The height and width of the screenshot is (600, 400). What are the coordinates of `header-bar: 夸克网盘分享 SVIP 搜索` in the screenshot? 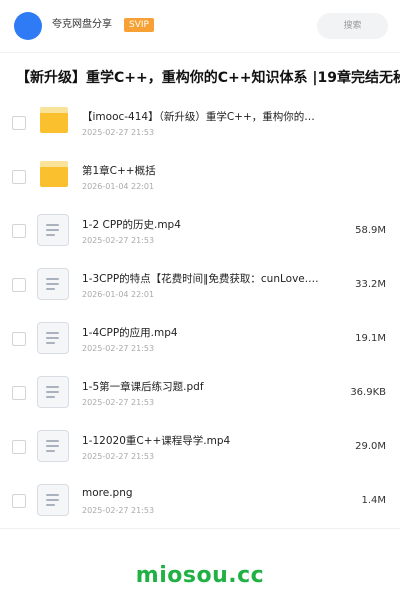 It's located at (200, 26).